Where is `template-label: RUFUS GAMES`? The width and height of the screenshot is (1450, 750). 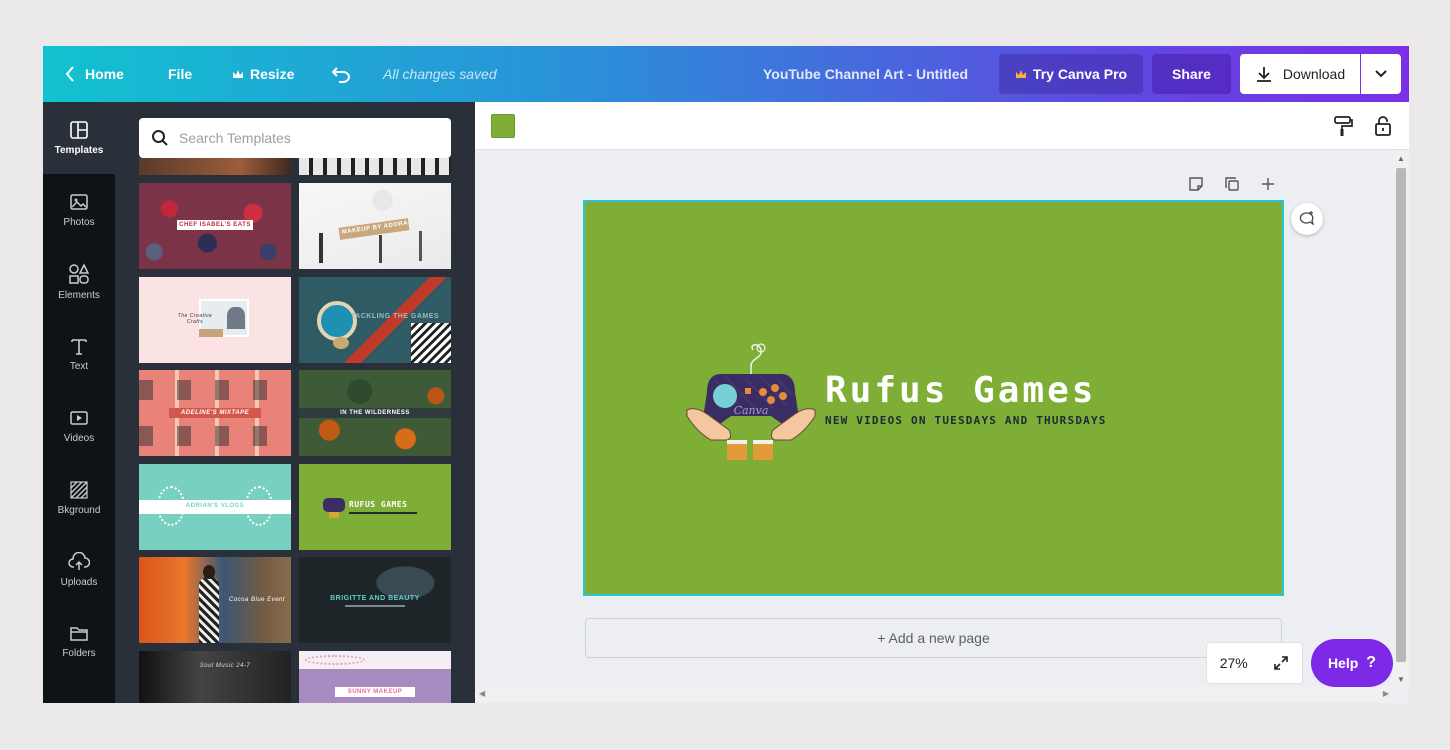 template-label: RUFUS GAMES is located at coordinates (378, 504).